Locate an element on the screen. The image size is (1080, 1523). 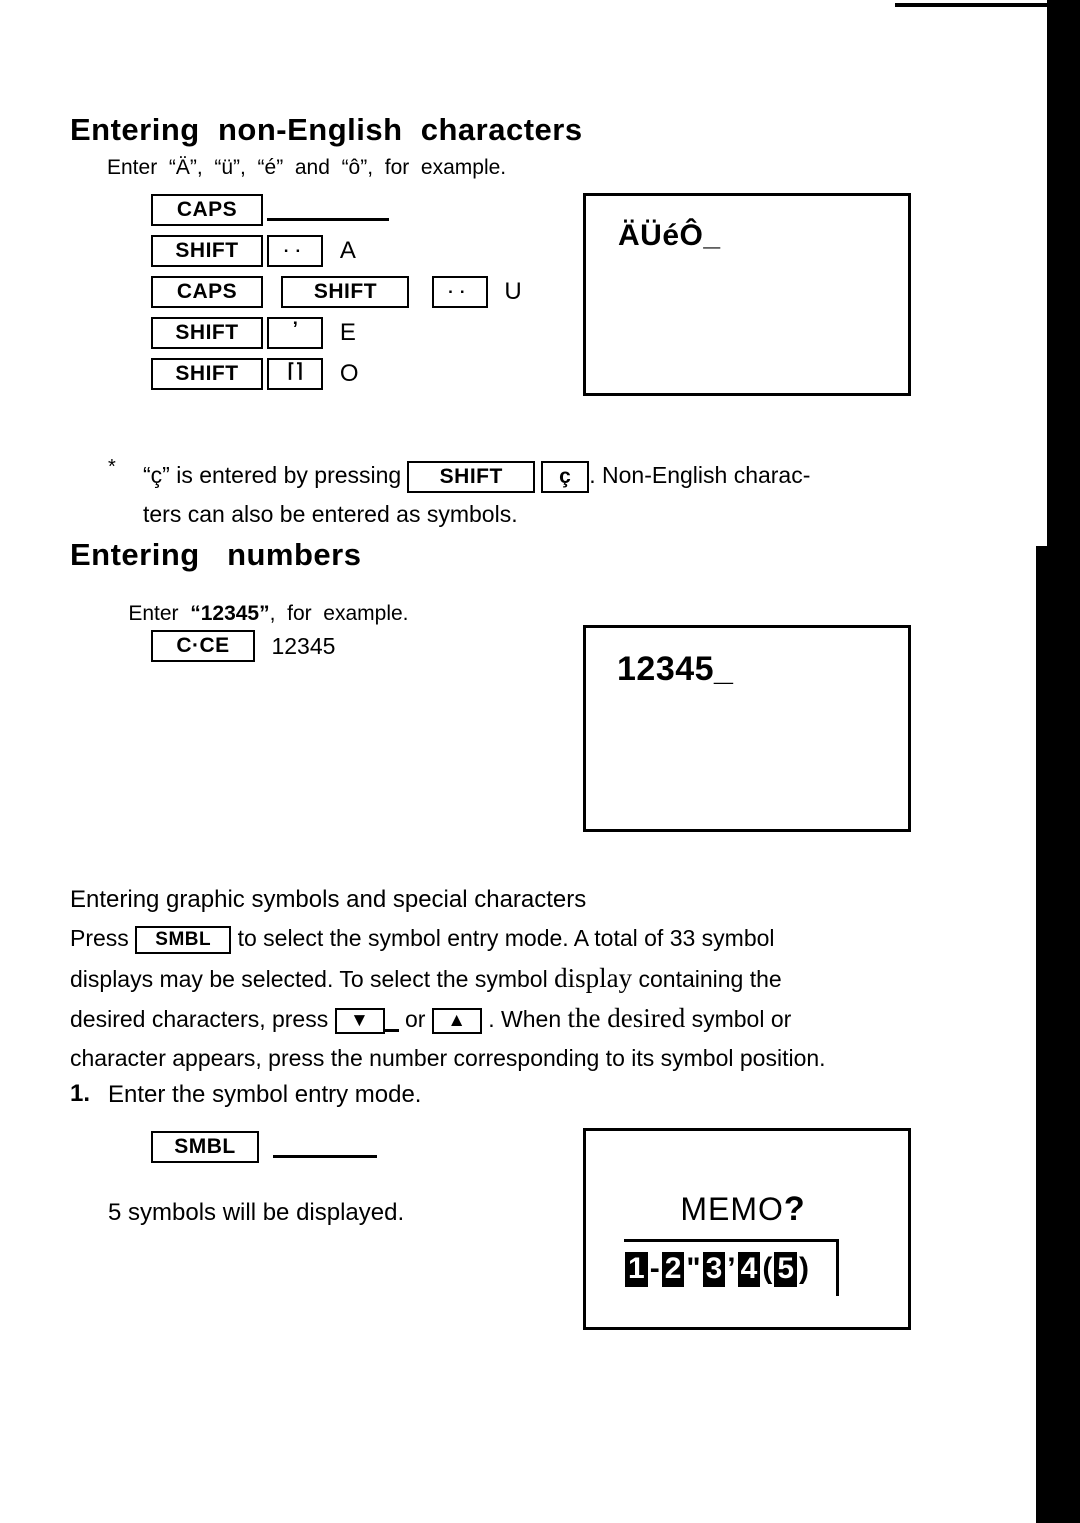
key-sequence-row-4: SHIFT ’ E is located at coordinates (253, 333).